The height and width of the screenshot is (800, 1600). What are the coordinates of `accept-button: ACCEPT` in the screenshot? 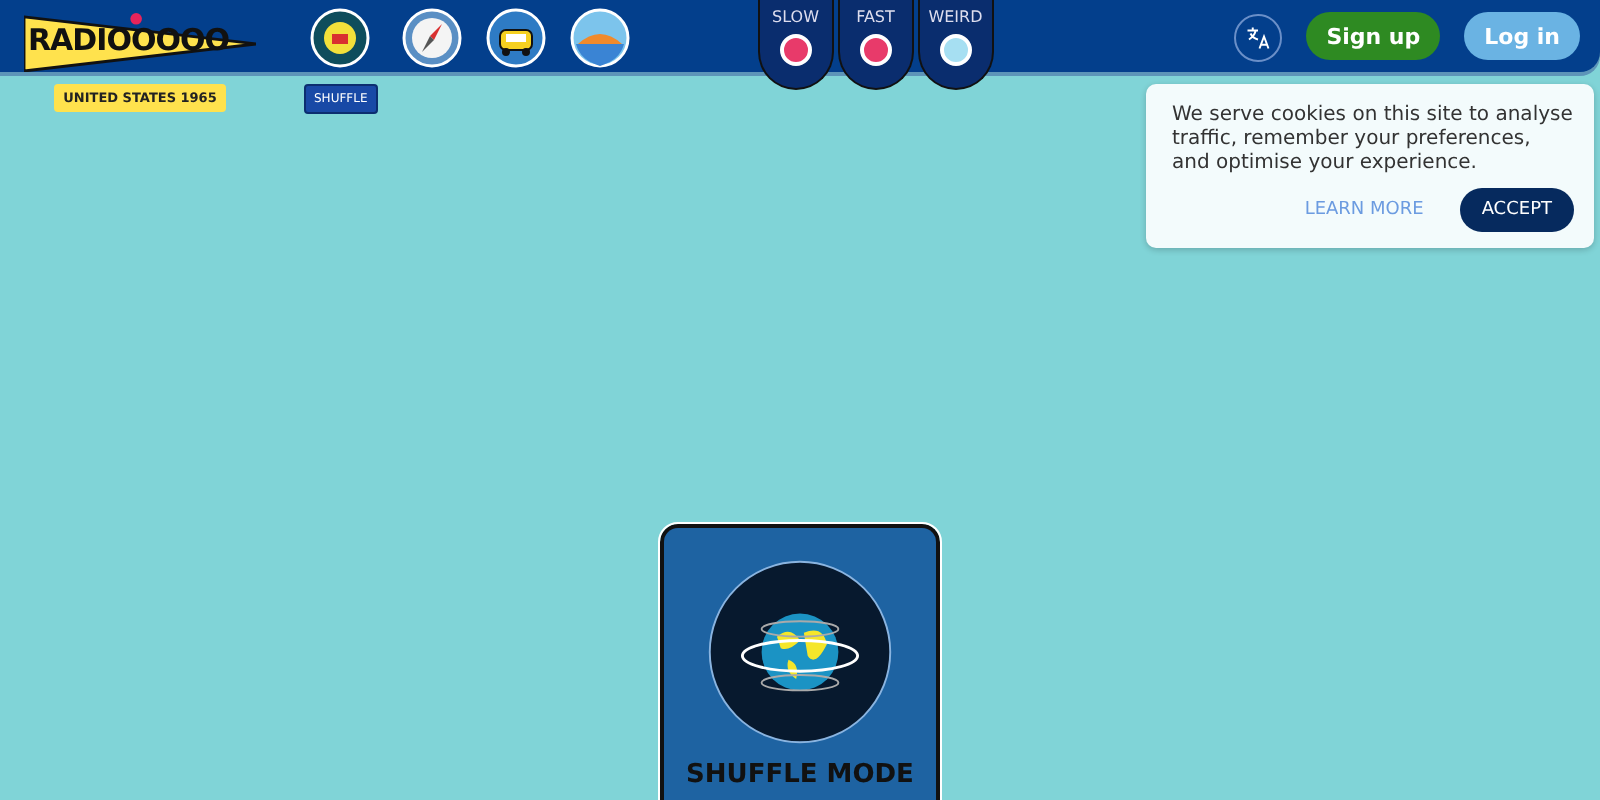 It's located at (1516, 210).